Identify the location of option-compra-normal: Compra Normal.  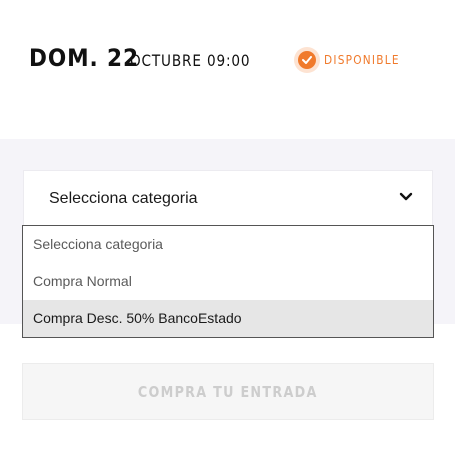
(228, 281).